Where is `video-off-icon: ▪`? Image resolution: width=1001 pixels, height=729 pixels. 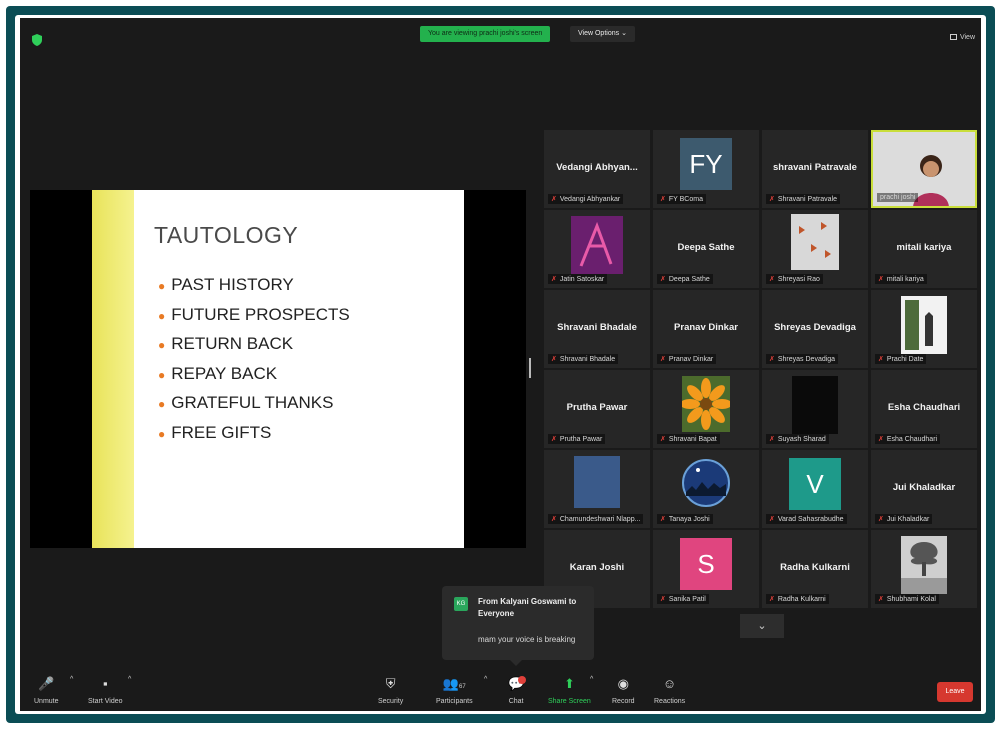 video-off-icon: ▪ is located at coordinates (105, 683).